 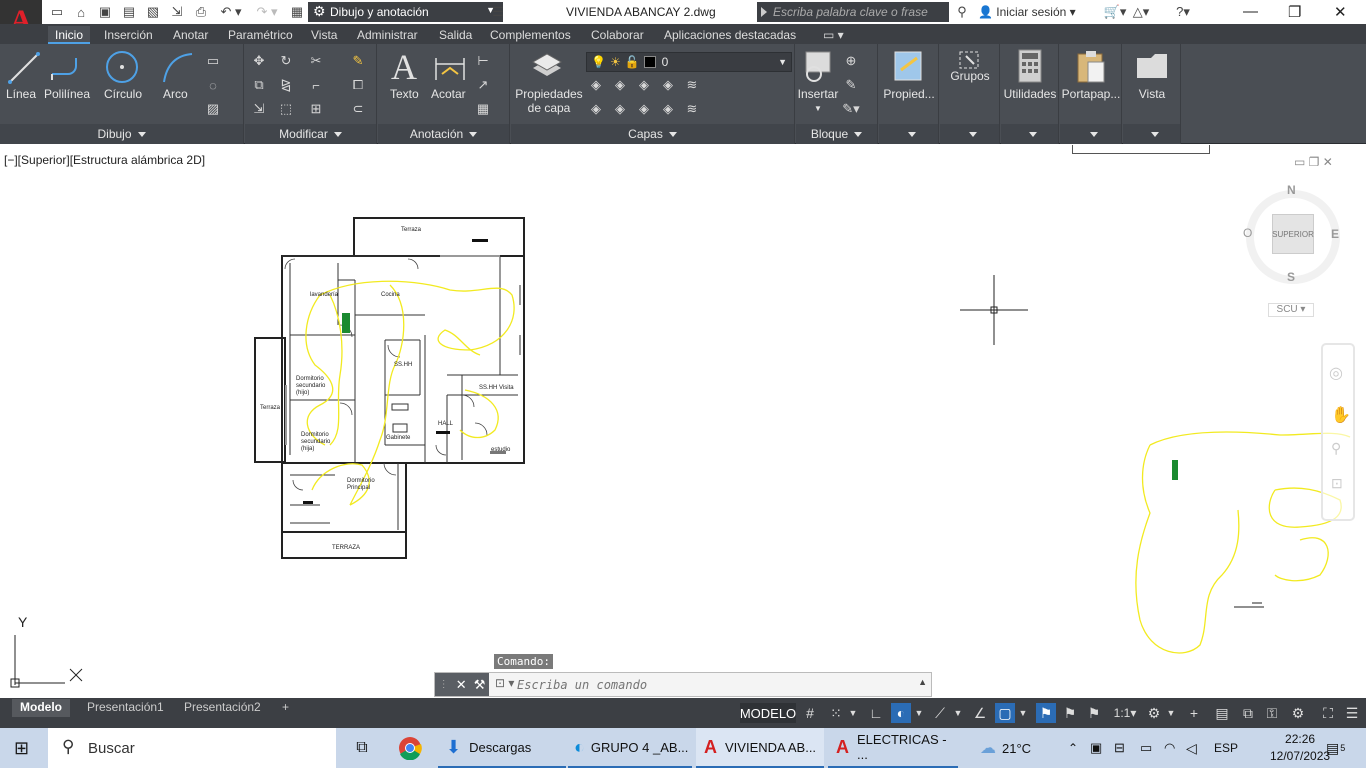 I want to click on erase-icon: ✎, so click(x=358, y=61).